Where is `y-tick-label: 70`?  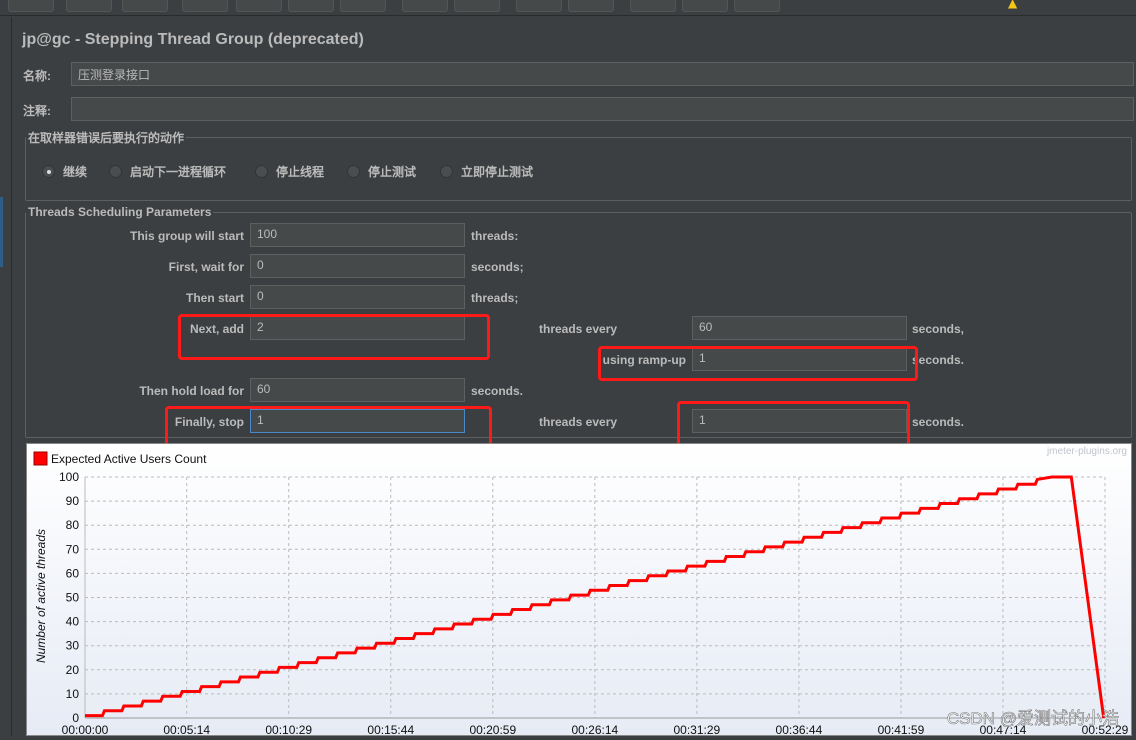
y-tick-label: 70 is located at coordinates (73, 549).